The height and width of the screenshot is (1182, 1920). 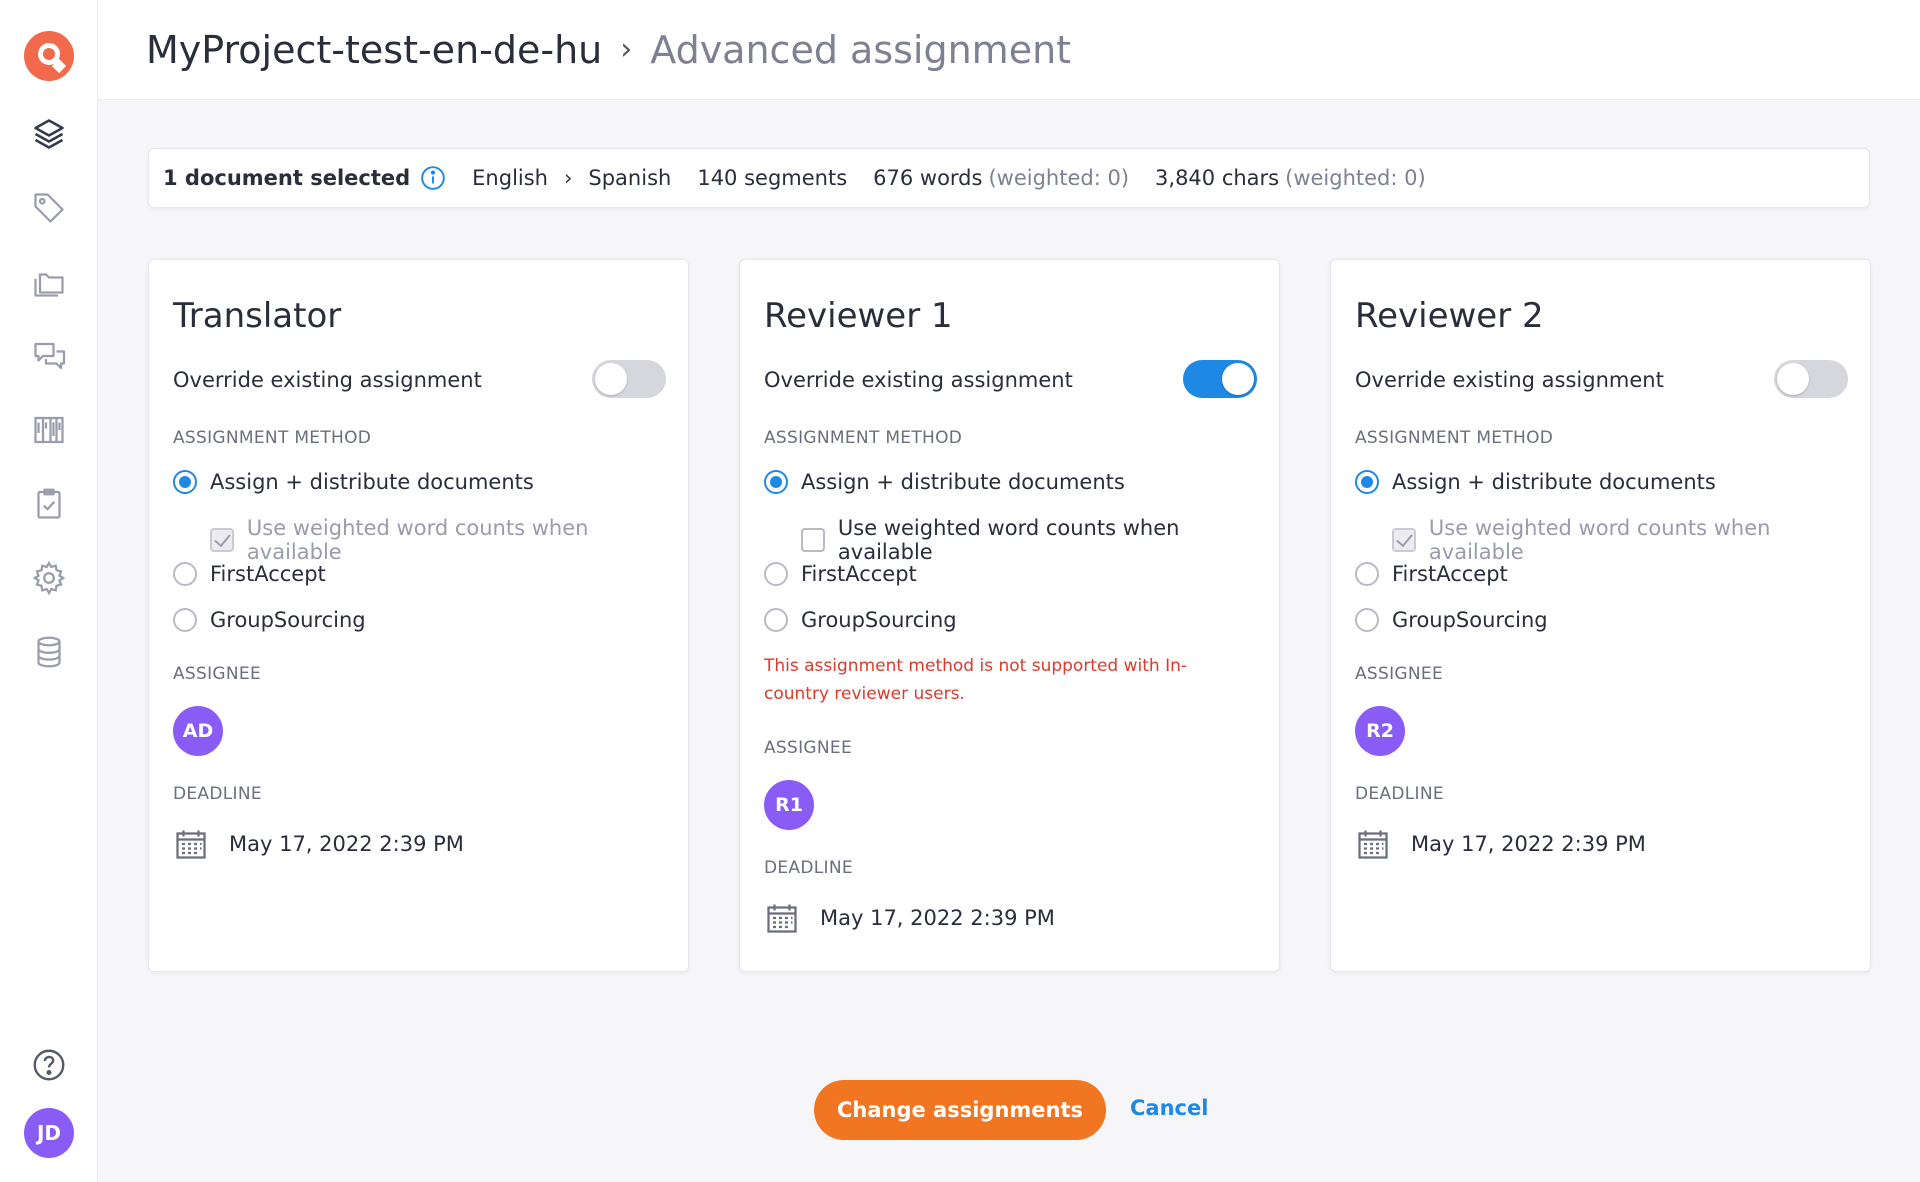 What do you see at coordinates (858, 316) in the screenshot?
I see `card-title: Reviewer 1` at bounding box center [858, 316].